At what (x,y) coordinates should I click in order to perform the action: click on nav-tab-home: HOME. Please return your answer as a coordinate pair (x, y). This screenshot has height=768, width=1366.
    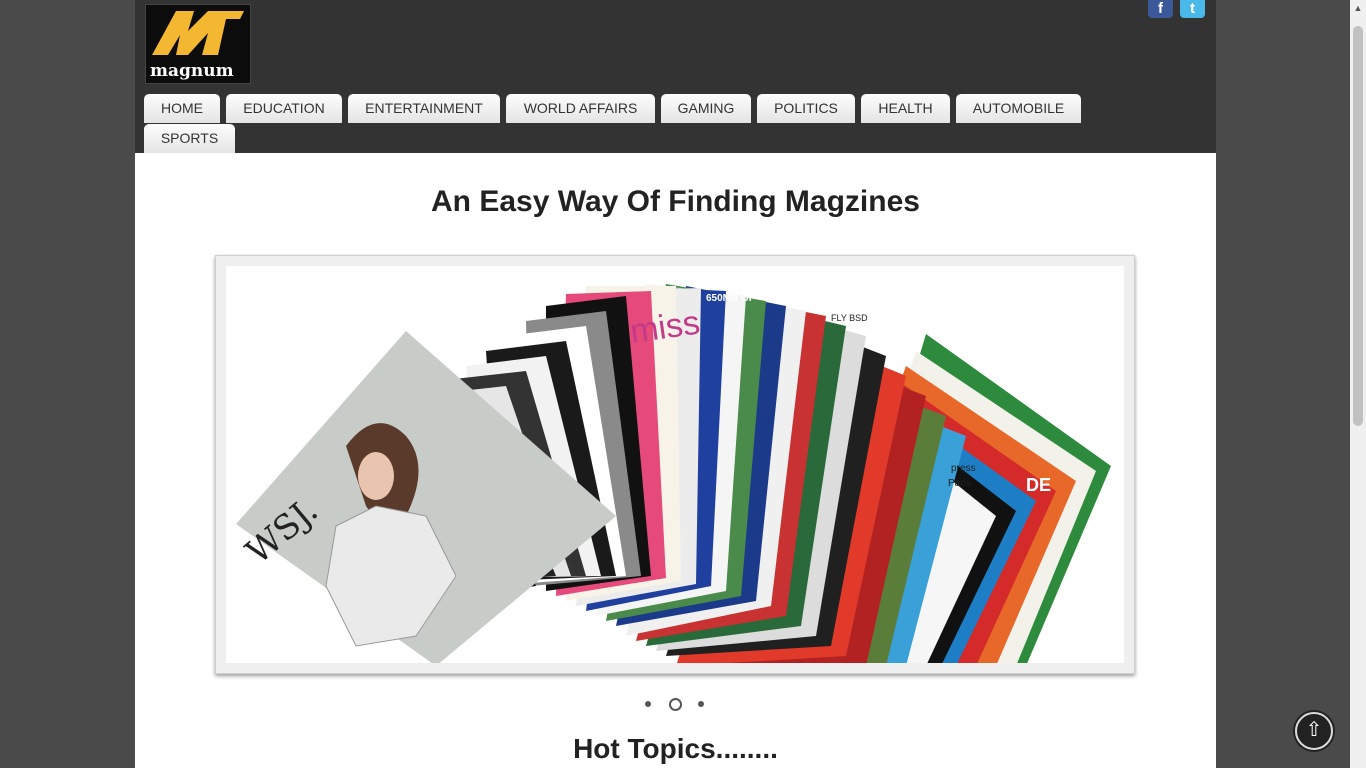
    Looking at the image, I should click on (182, 108).